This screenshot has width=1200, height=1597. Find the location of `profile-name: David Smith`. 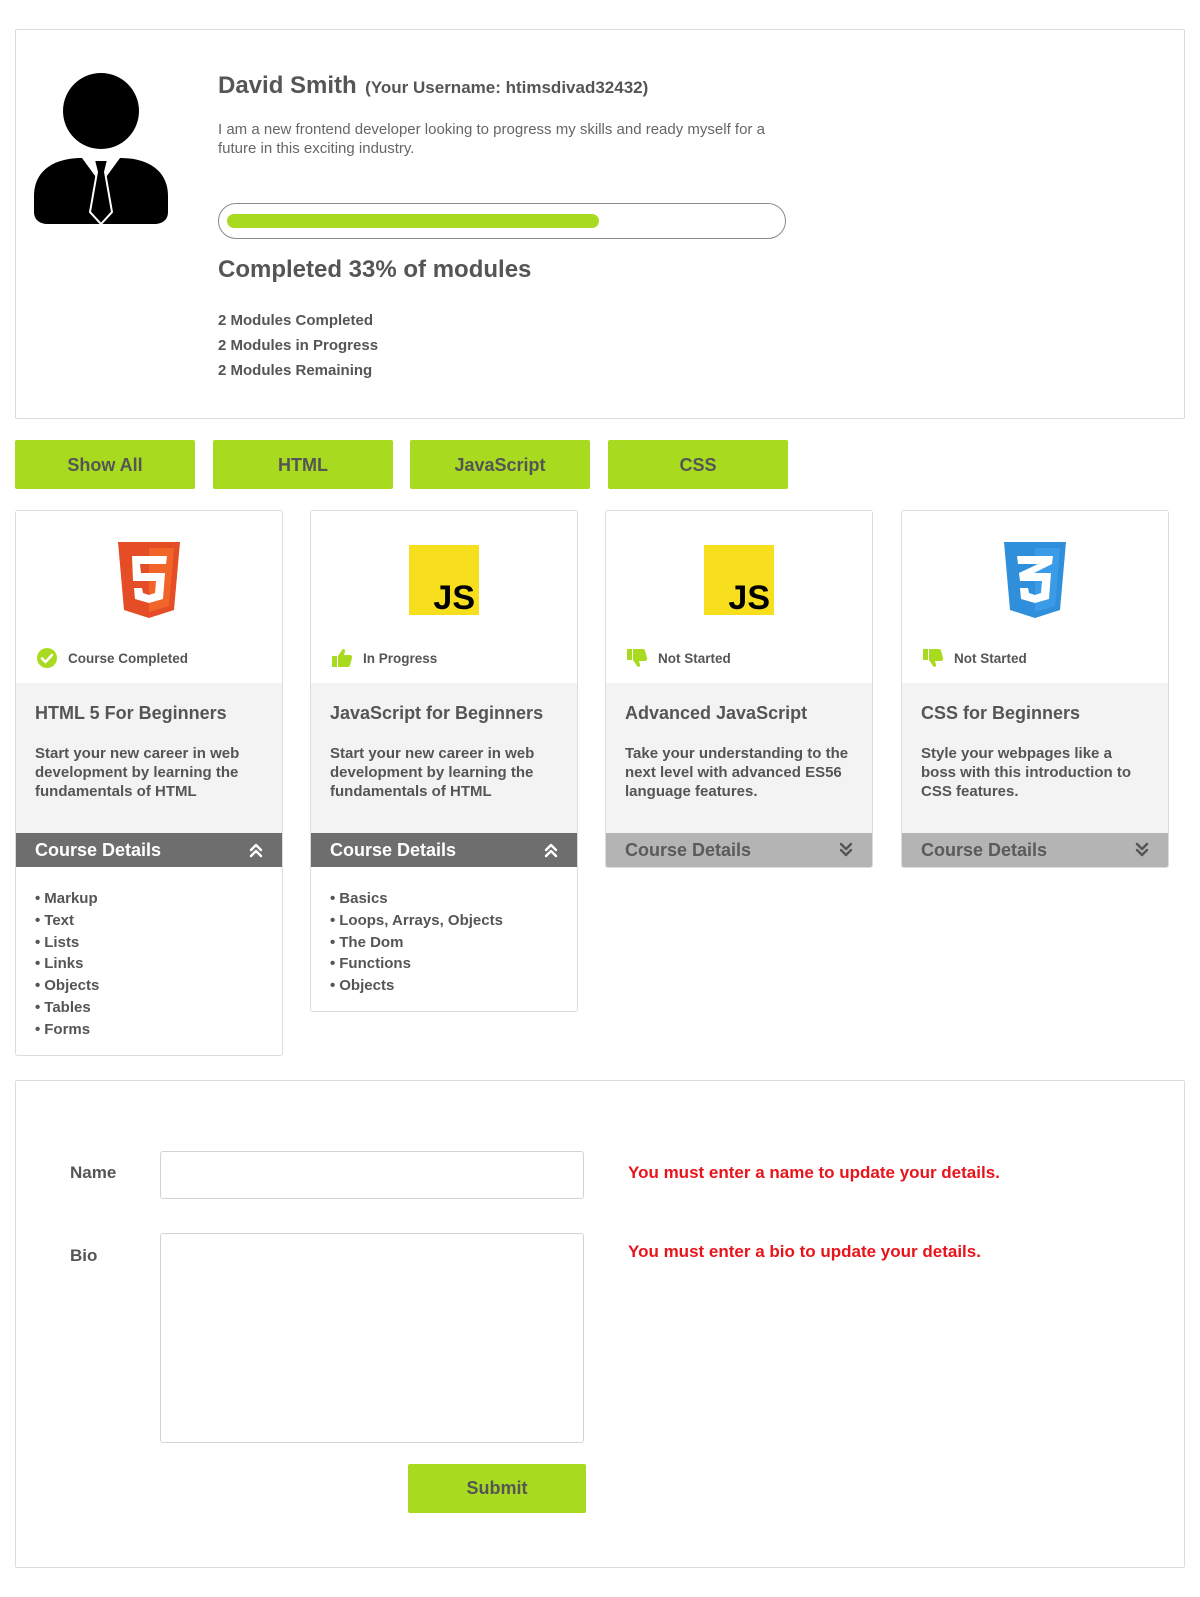

profile-name: David Smith is located at coordinates (287, 85).